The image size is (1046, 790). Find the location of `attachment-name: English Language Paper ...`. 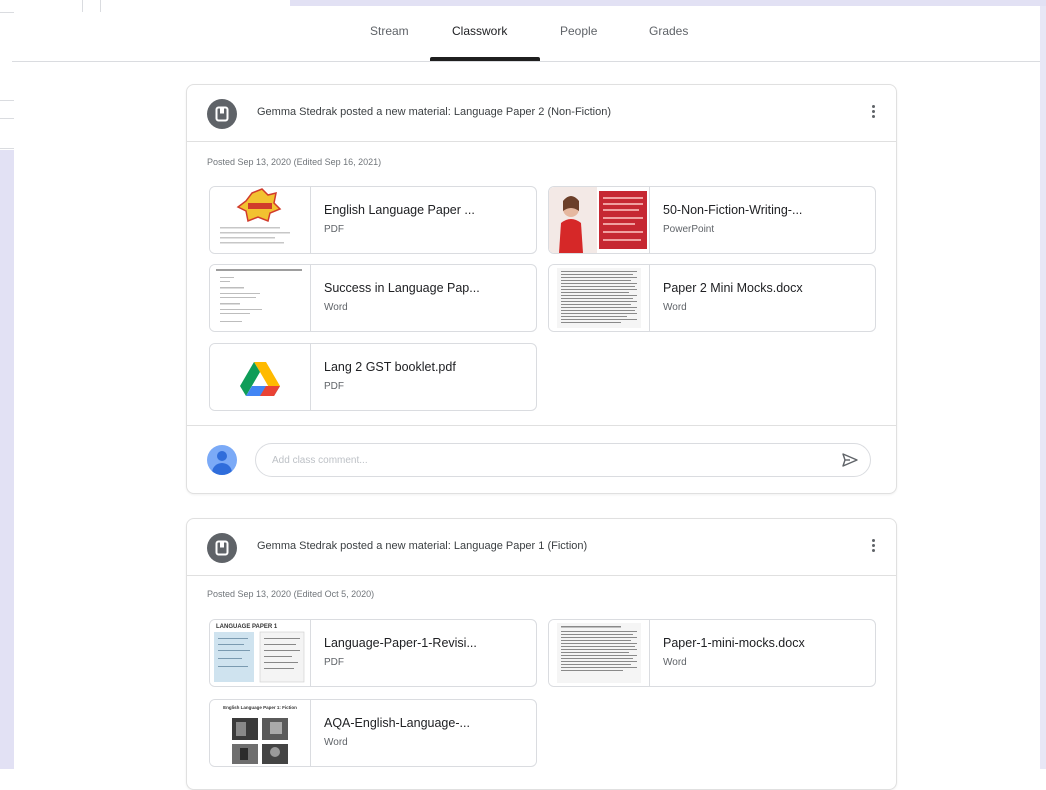

attachment-name: English Language Paper ... is located at coordinates (399, 210).